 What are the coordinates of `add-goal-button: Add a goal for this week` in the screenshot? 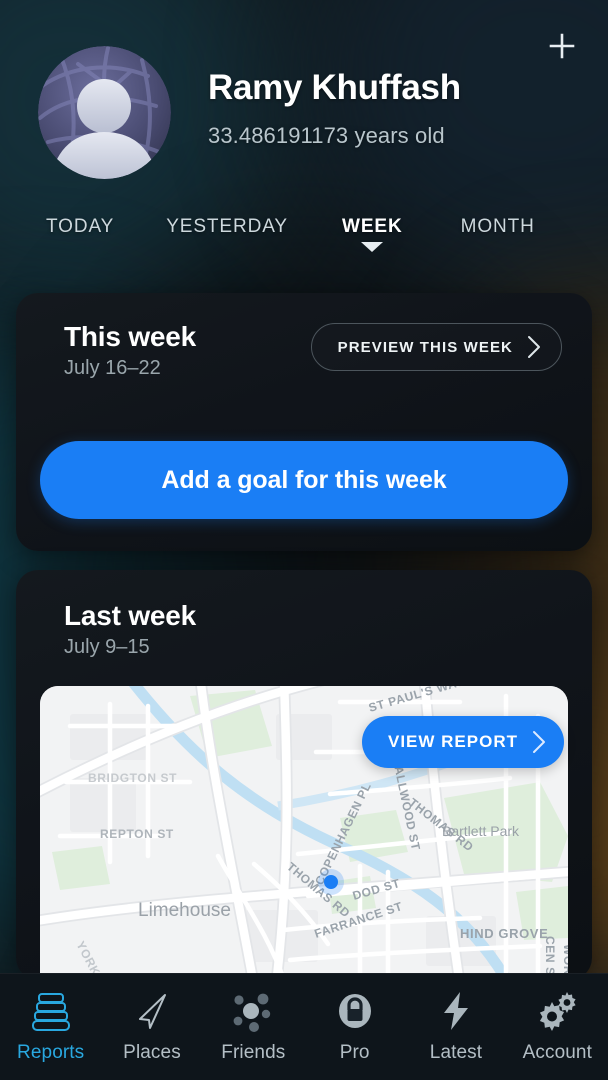 It's located at (304, 480).